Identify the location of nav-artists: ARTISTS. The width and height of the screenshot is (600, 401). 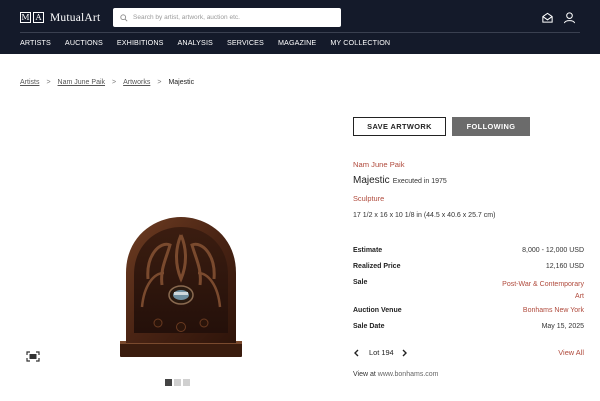
(35, 42).